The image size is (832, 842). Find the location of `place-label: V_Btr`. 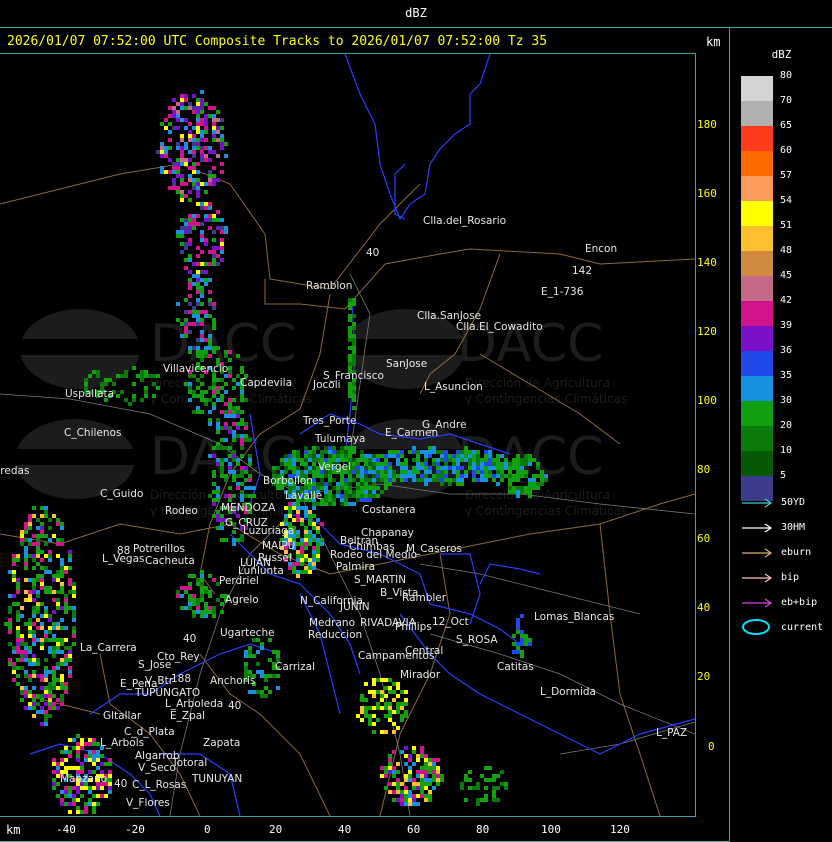

place-label: V_Btr is located at coordinates (159, 681).